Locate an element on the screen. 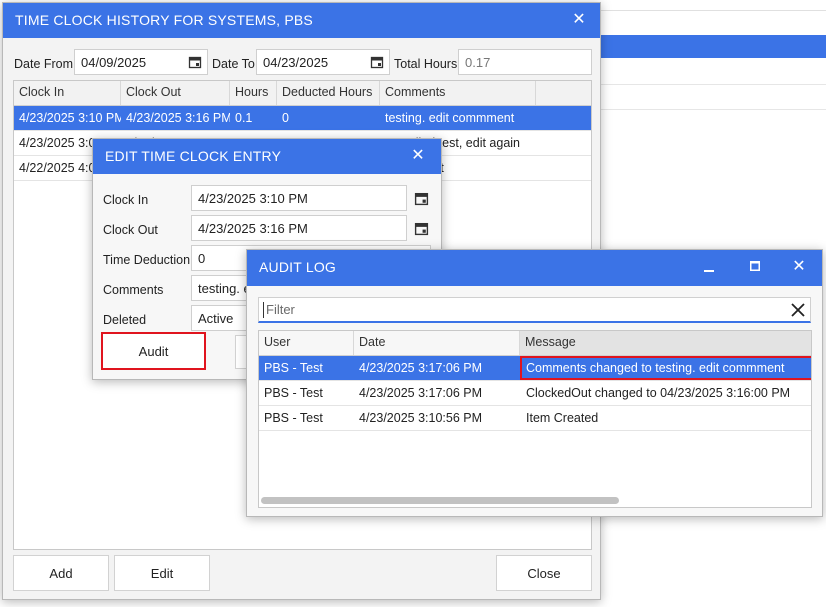  maximize-icon is located at coordinates (755, 267).